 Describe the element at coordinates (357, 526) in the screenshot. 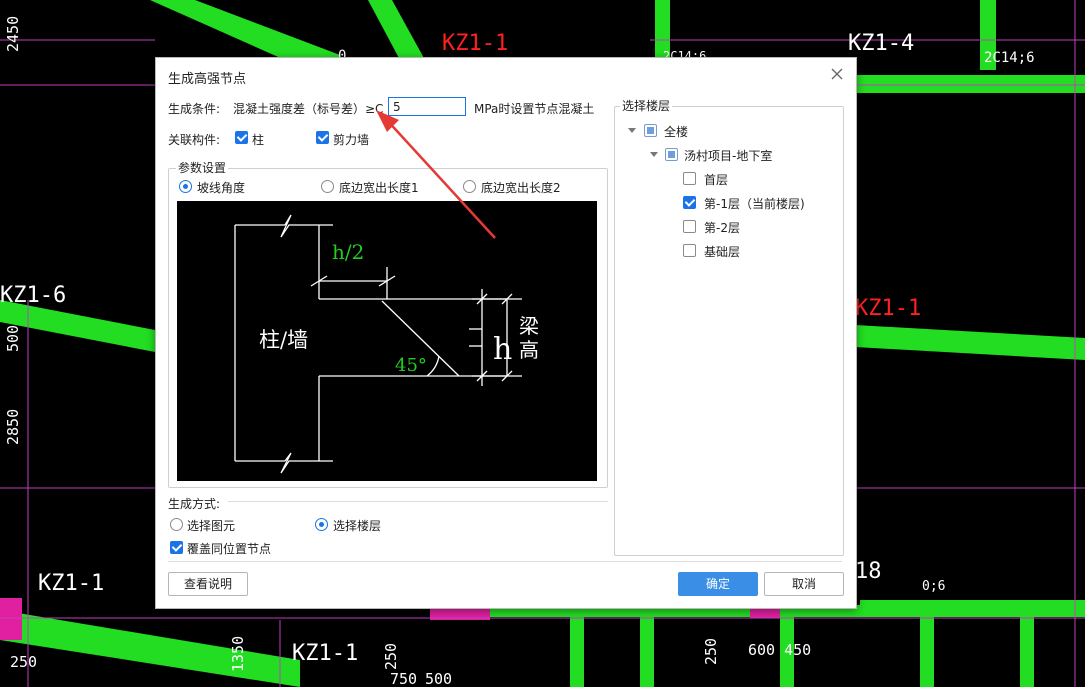

I see `radio-select-floor-label: 选择楼层` at that location.